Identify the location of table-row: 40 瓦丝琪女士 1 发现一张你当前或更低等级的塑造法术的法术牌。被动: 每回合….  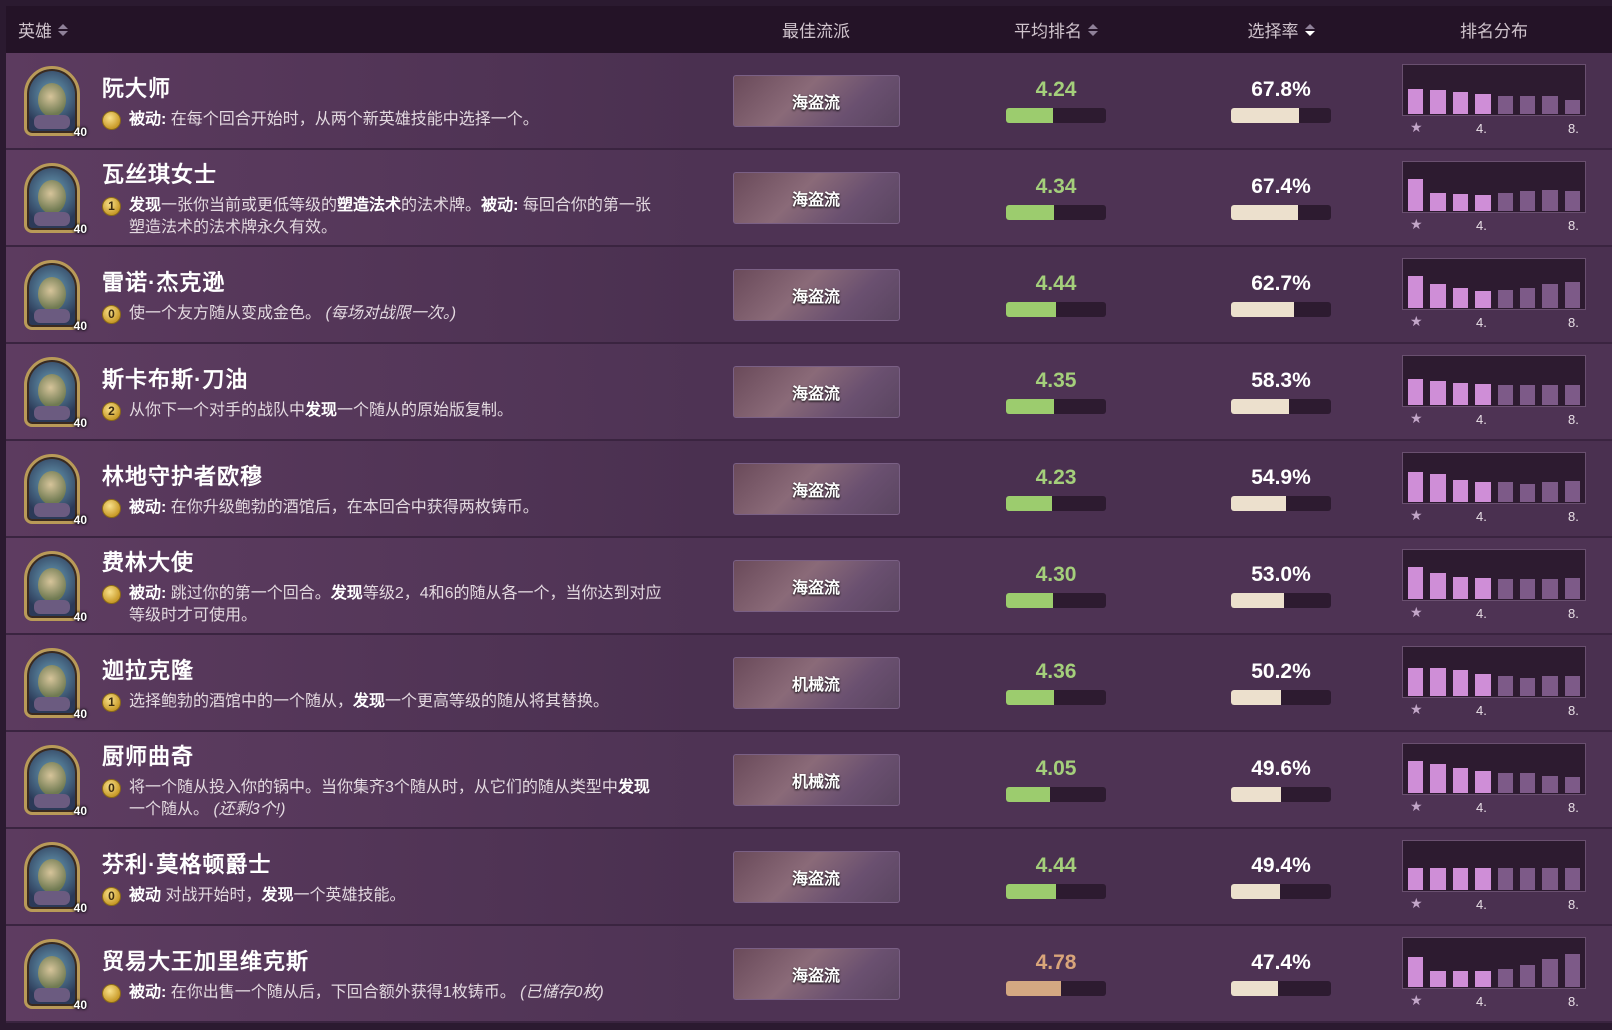
(809, 198).